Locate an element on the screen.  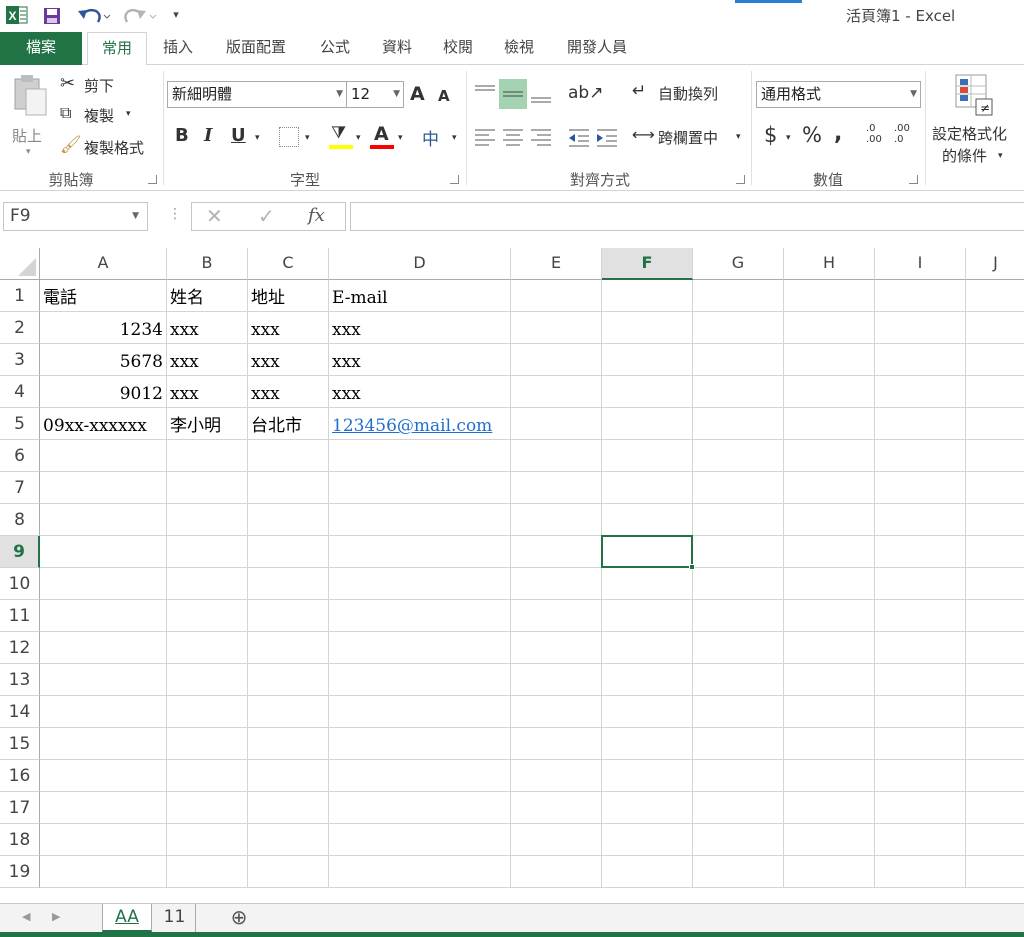
formula-input is located at coordinates (687, 216).